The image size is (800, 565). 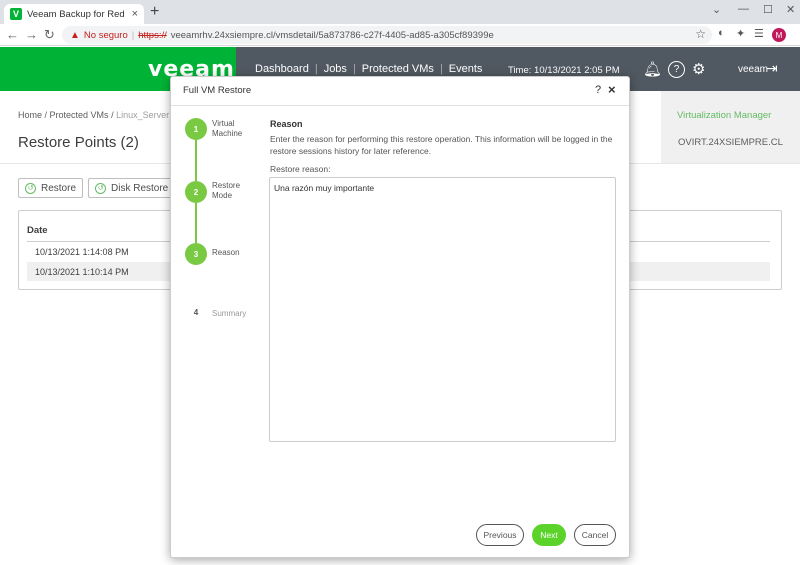 What do you see at coordinates (229, 313) in the screenshot?
I see `step-4-label: Summary` at bounding box center [229, 313].